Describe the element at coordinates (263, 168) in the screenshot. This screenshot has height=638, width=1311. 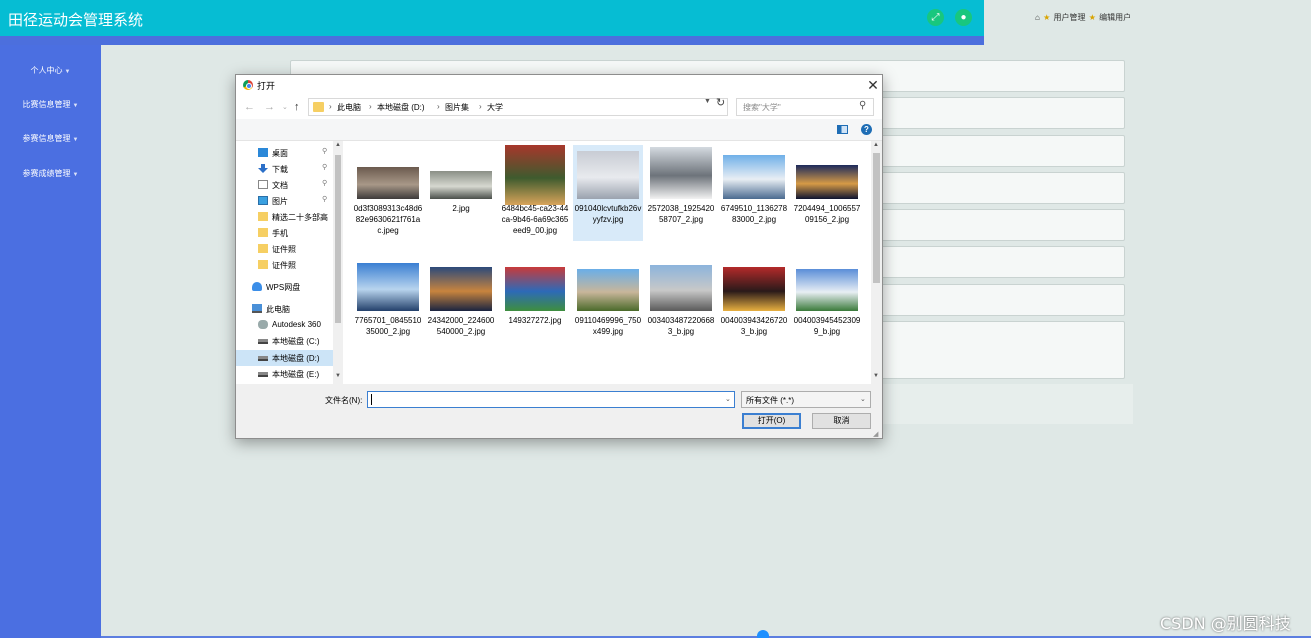
I see `download-icon` at that location.